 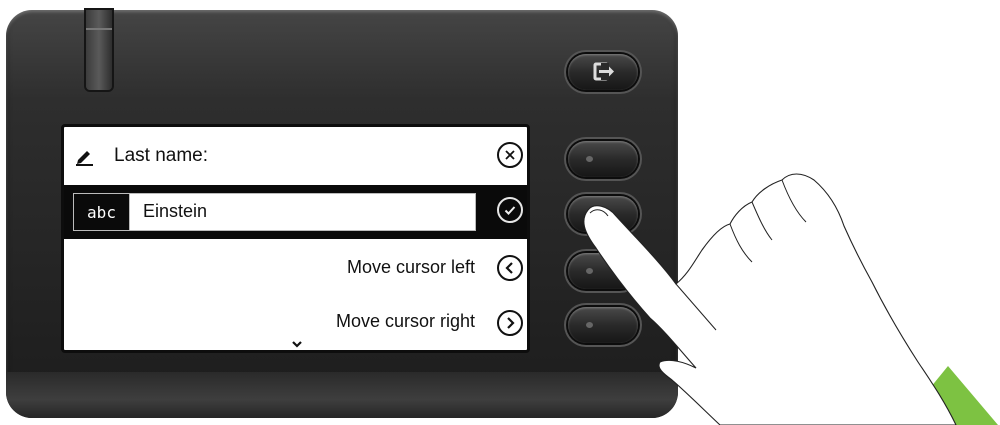 What do you see at coordinates (510, 155) in the screenshot?
I see `close-icon` at bounding box center [510, 155].